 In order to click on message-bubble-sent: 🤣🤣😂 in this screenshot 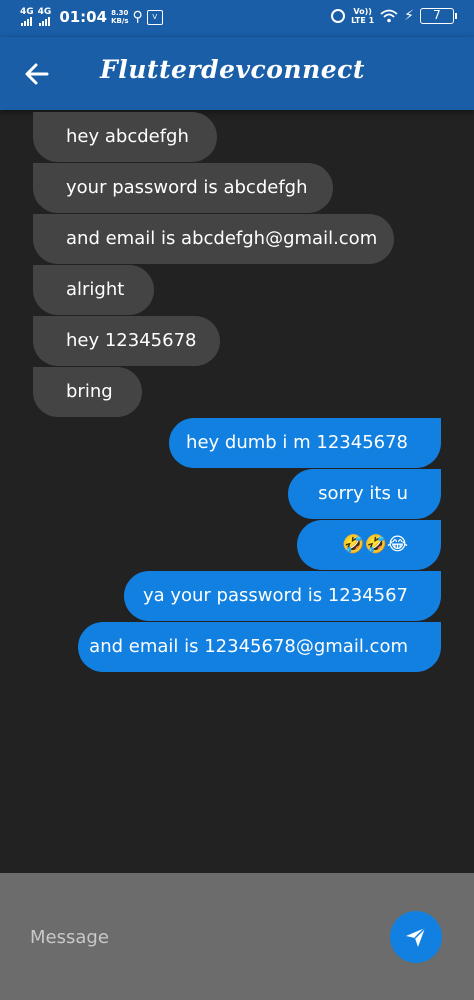, I will do `click(369, 545)`.